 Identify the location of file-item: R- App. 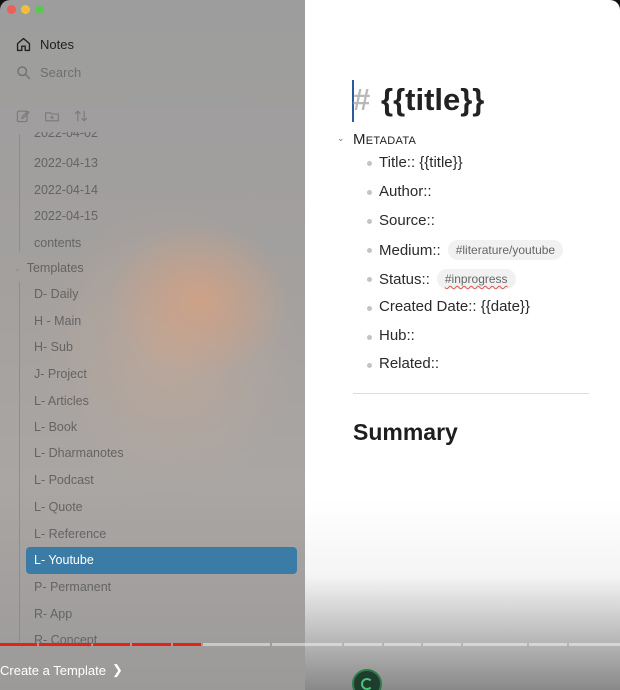
(53, 614).